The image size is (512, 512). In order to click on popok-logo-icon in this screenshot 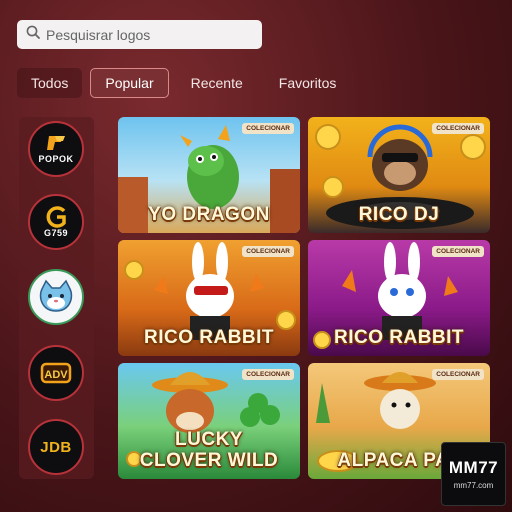, I will do `click(56, 143)`.